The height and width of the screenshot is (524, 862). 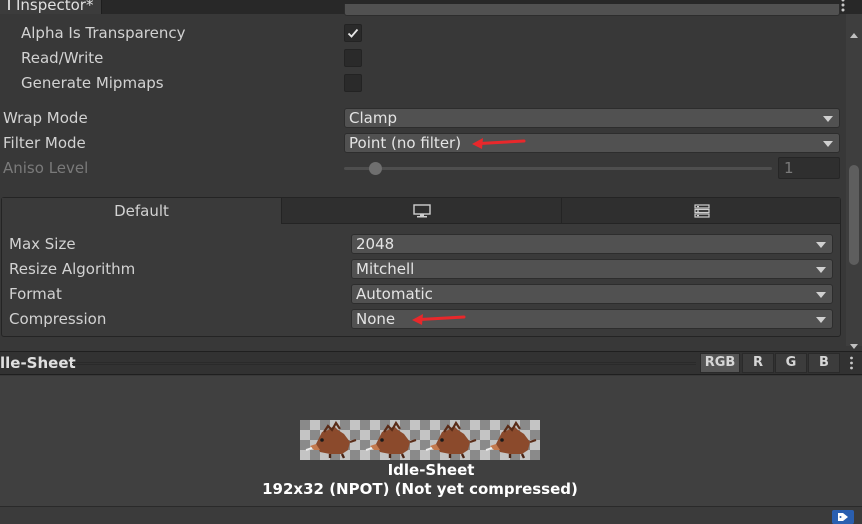 I want to click on format-label: Format, so click(x=35, y=294).